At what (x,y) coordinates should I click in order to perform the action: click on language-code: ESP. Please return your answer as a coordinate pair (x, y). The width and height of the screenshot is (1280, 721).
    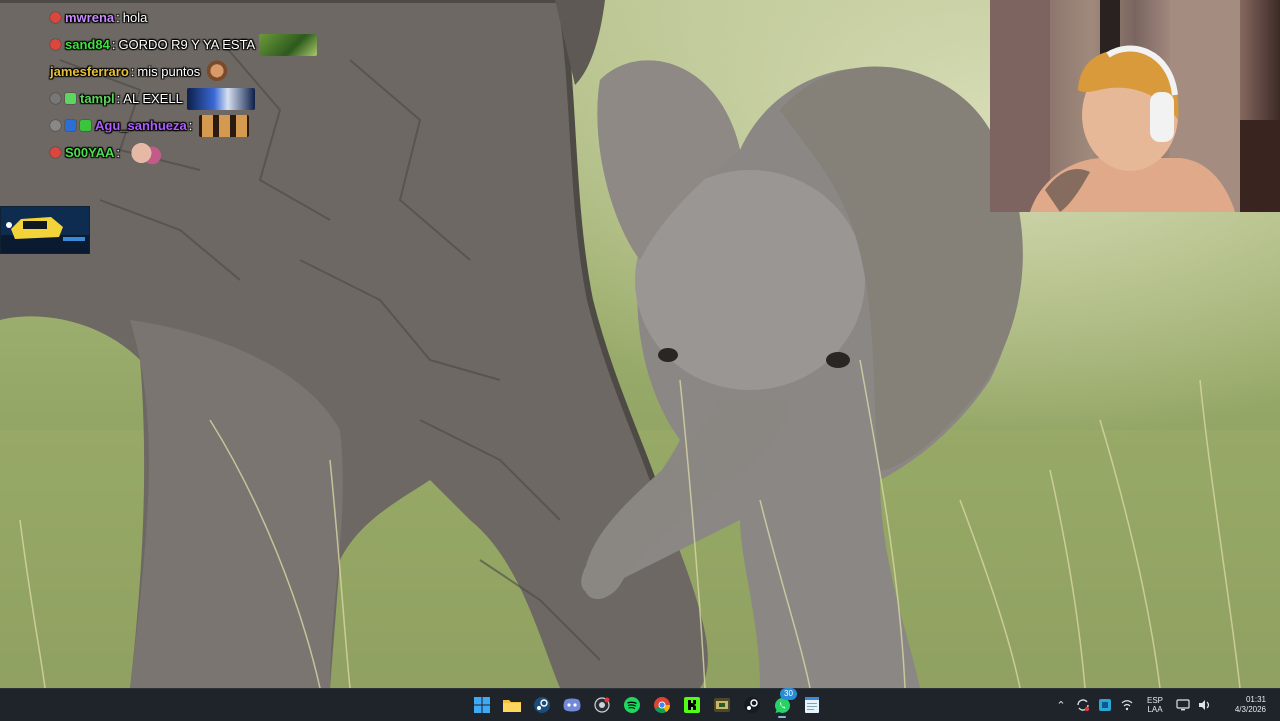
    Looking at the image, I should click on (1154, 700).